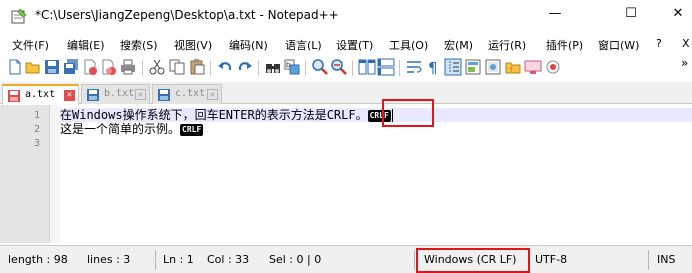 The height and width of the screenshot is (273, 692). Describe the element at coordinates (38, 259) in the screenshot. I see `status-length: length : 98` at that location.